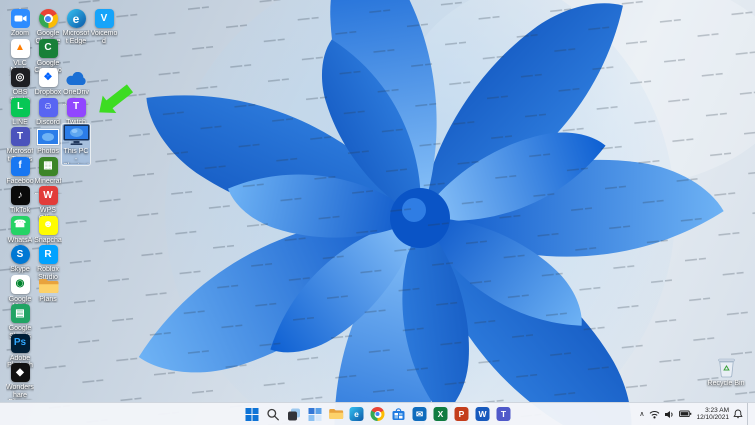 This screenshot has height=425, width=755. Describe the element at coordinates (20, 194) in the screenshot. I see `tiktok-icon: ♪` at that location.